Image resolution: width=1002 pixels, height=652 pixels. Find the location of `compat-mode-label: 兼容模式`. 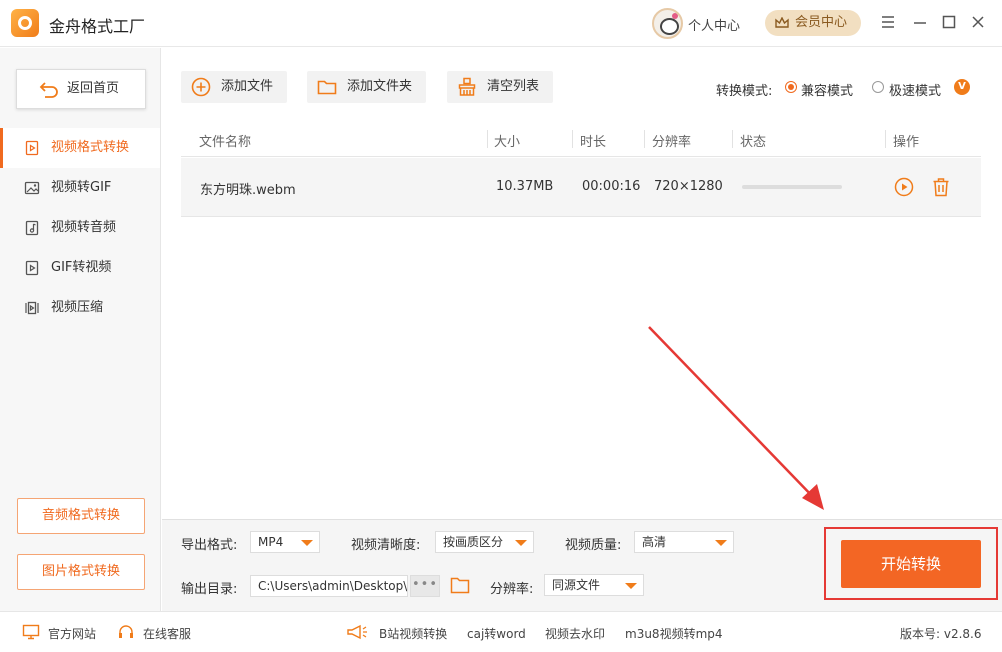

compat-mode-label: 兼容模式 is located at coordinates (827, 89).